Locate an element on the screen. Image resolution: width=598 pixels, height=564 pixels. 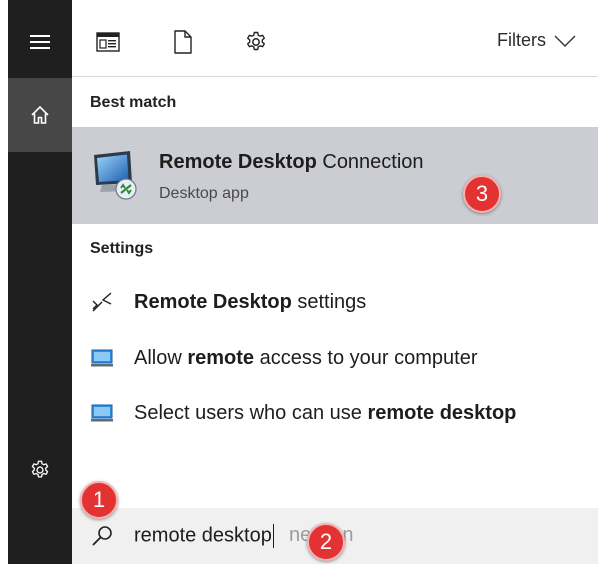
apps-icon is located at coordinates (108, 42).